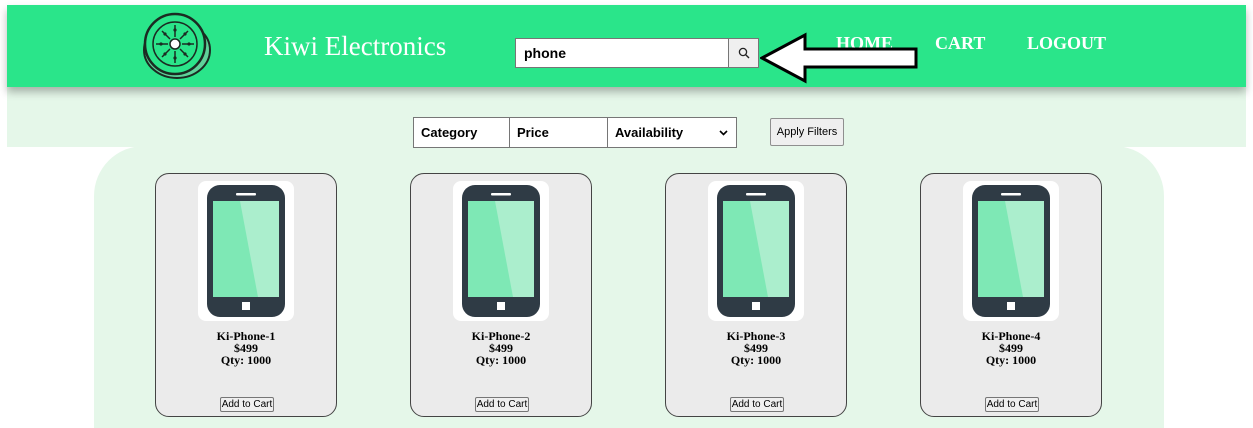 The image size is (1253, 428). What do you see at coordinates (960, 43) in the screenshot?
I see `nav-cart-link: CART` at bounding box center [960, 43].